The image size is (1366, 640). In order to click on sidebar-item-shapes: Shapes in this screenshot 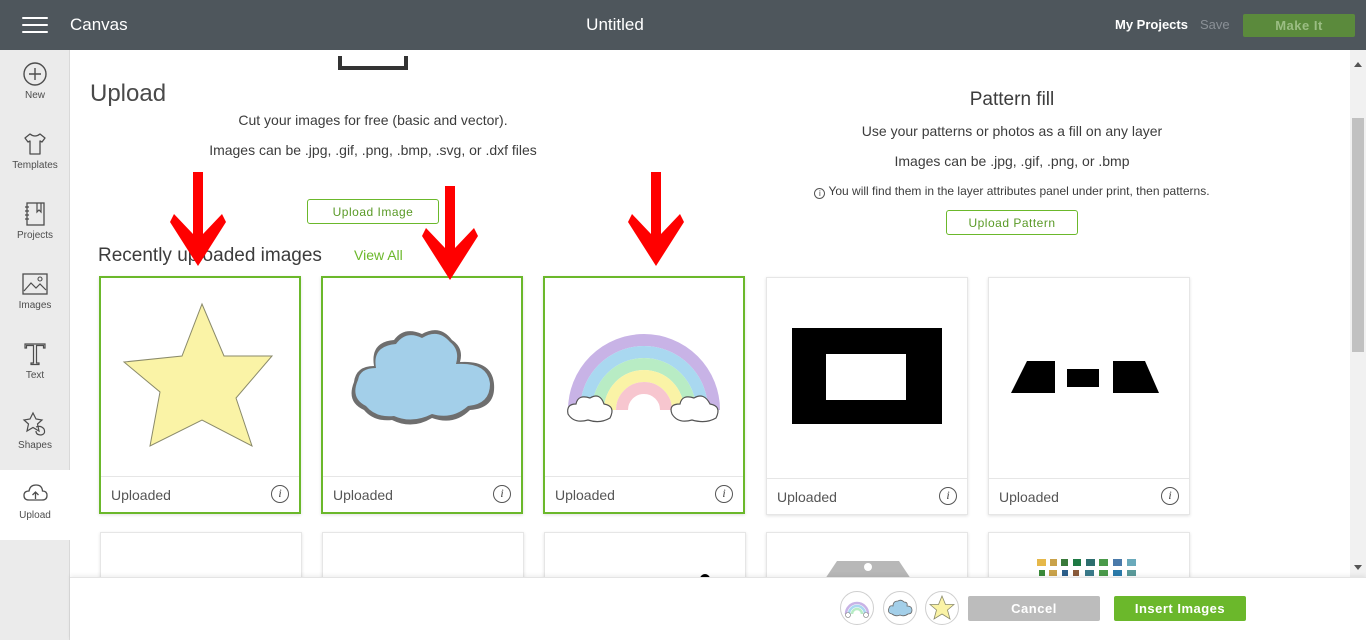, I will do `click(35, 435)`.